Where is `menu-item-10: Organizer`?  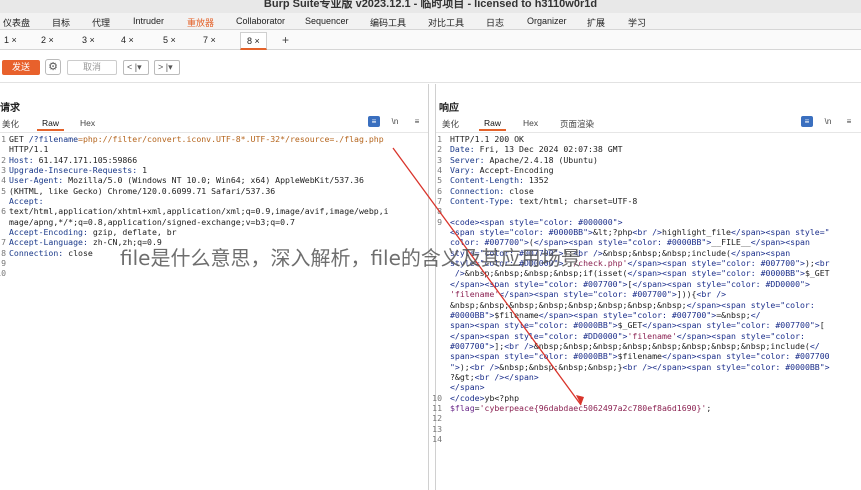 menu-item-10: Organizer is located at coordinates (547, 21).